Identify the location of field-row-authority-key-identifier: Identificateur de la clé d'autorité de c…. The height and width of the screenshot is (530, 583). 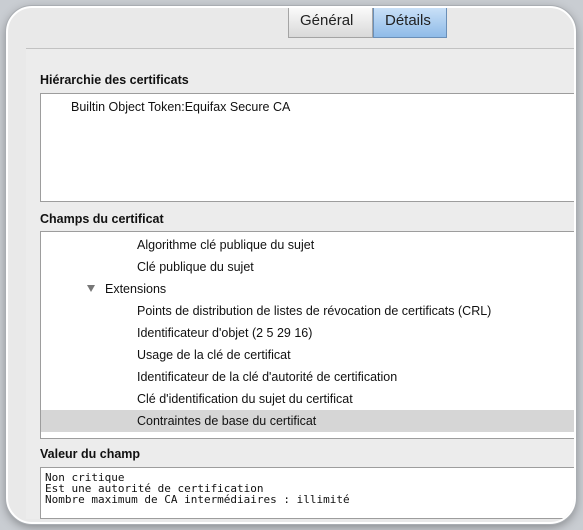
(307, 377).